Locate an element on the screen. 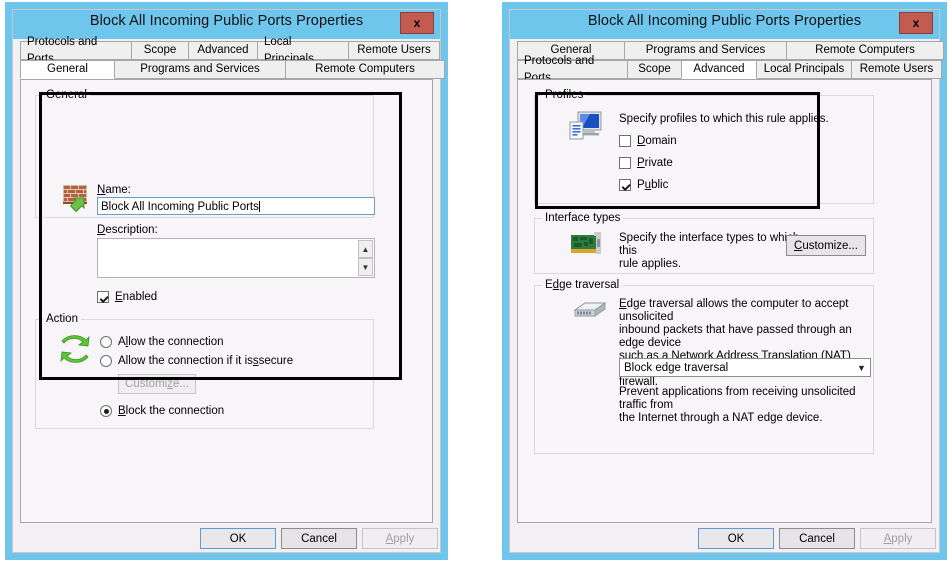 Image resolution: width=951 pixels, height=562 pixels. name-input: Block All Incoming Public Ports is located at coordinates (236, 206).